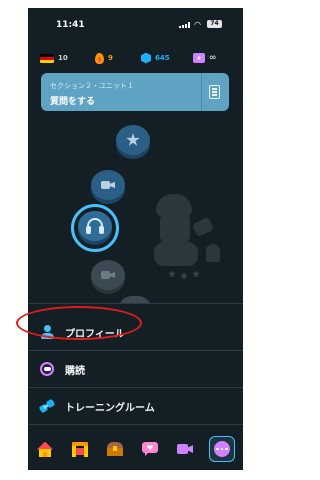 Image resolution: width=320 pixels, height=480 pixels. Describe the element at coordinates (135, 58) in the screenshot. I see `stats-bar: 10 9 645 ∞` at that location.